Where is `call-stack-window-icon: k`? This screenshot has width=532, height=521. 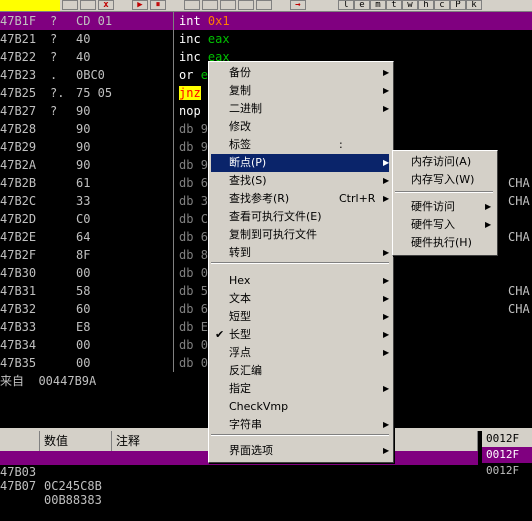
call-stack-window-icon: k is located at coordinates (474, 5).